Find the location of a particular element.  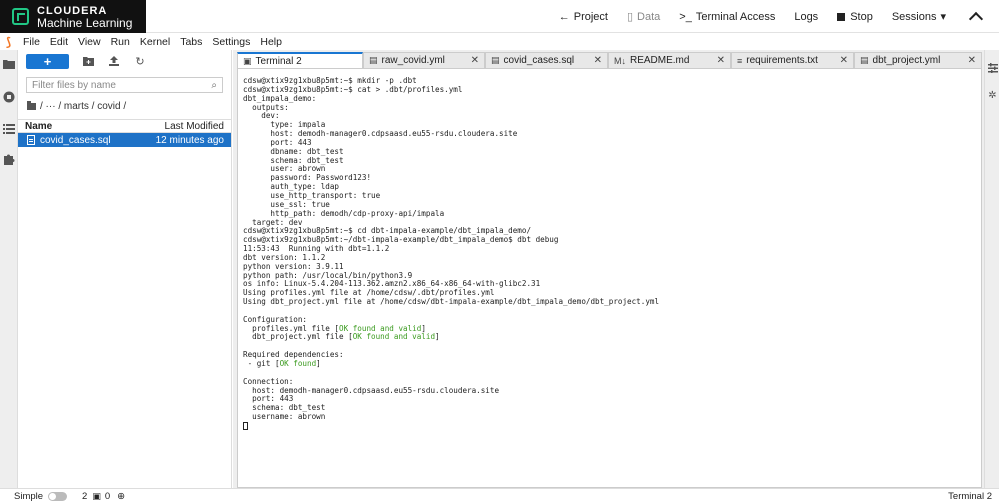

menu-settings: Settings is located at coordinates (231, 42).